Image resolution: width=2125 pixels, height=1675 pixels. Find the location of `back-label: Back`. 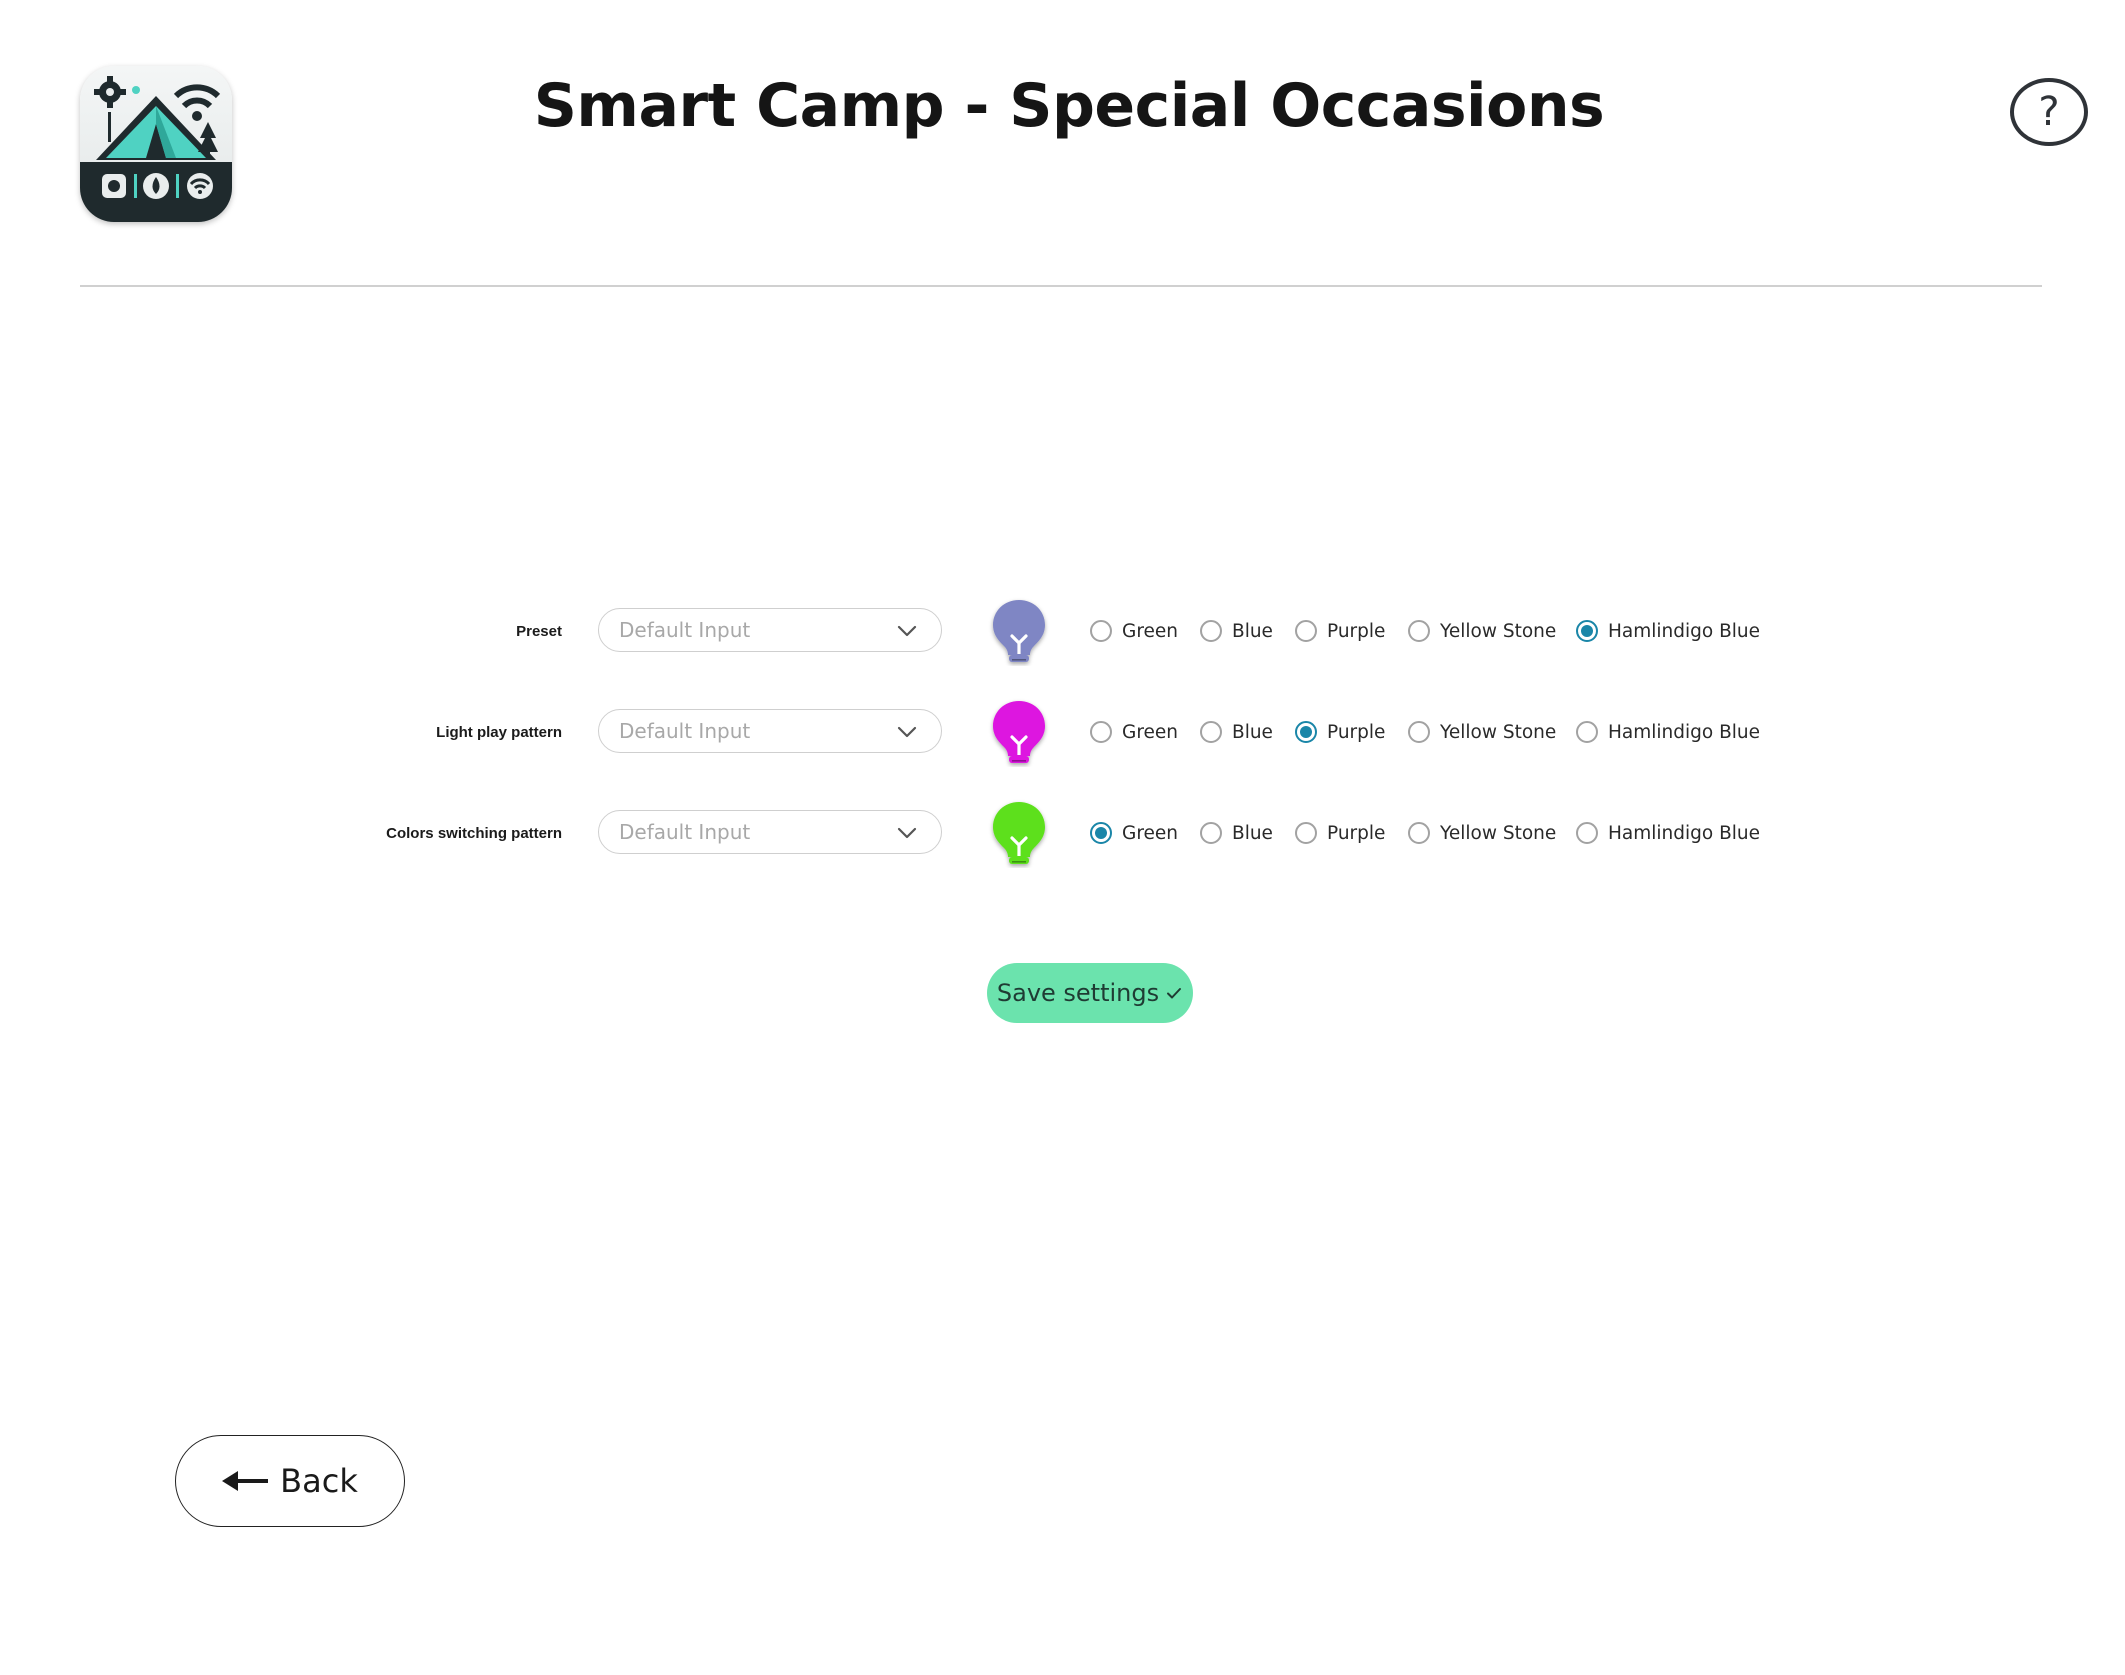

back-label: Back is located at coordinates (319, 1481).